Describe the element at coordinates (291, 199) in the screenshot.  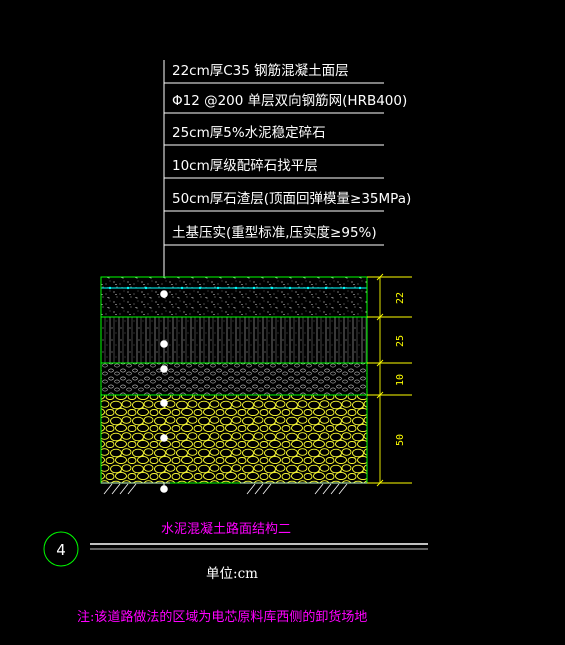
I see `layer-label-rubble: 50cm厚石渣层(顶面回弹模量≥35MPa)` at that location.